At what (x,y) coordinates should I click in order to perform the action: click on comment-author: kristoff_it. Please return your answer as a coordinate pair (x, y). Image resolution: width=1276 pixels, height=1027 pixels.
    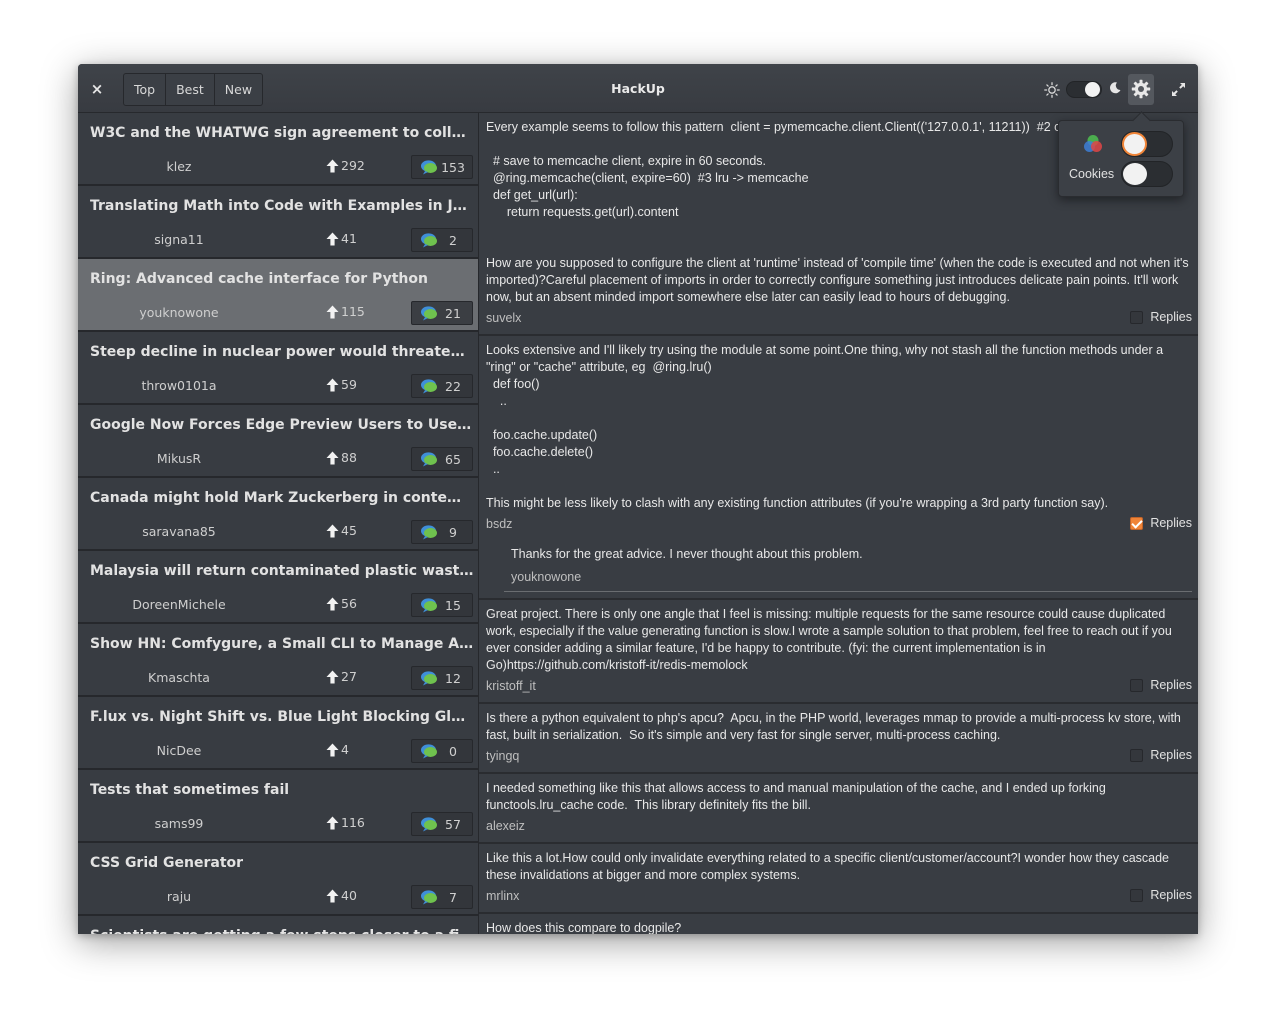
    Looking at the image, I should click on (511, 686).